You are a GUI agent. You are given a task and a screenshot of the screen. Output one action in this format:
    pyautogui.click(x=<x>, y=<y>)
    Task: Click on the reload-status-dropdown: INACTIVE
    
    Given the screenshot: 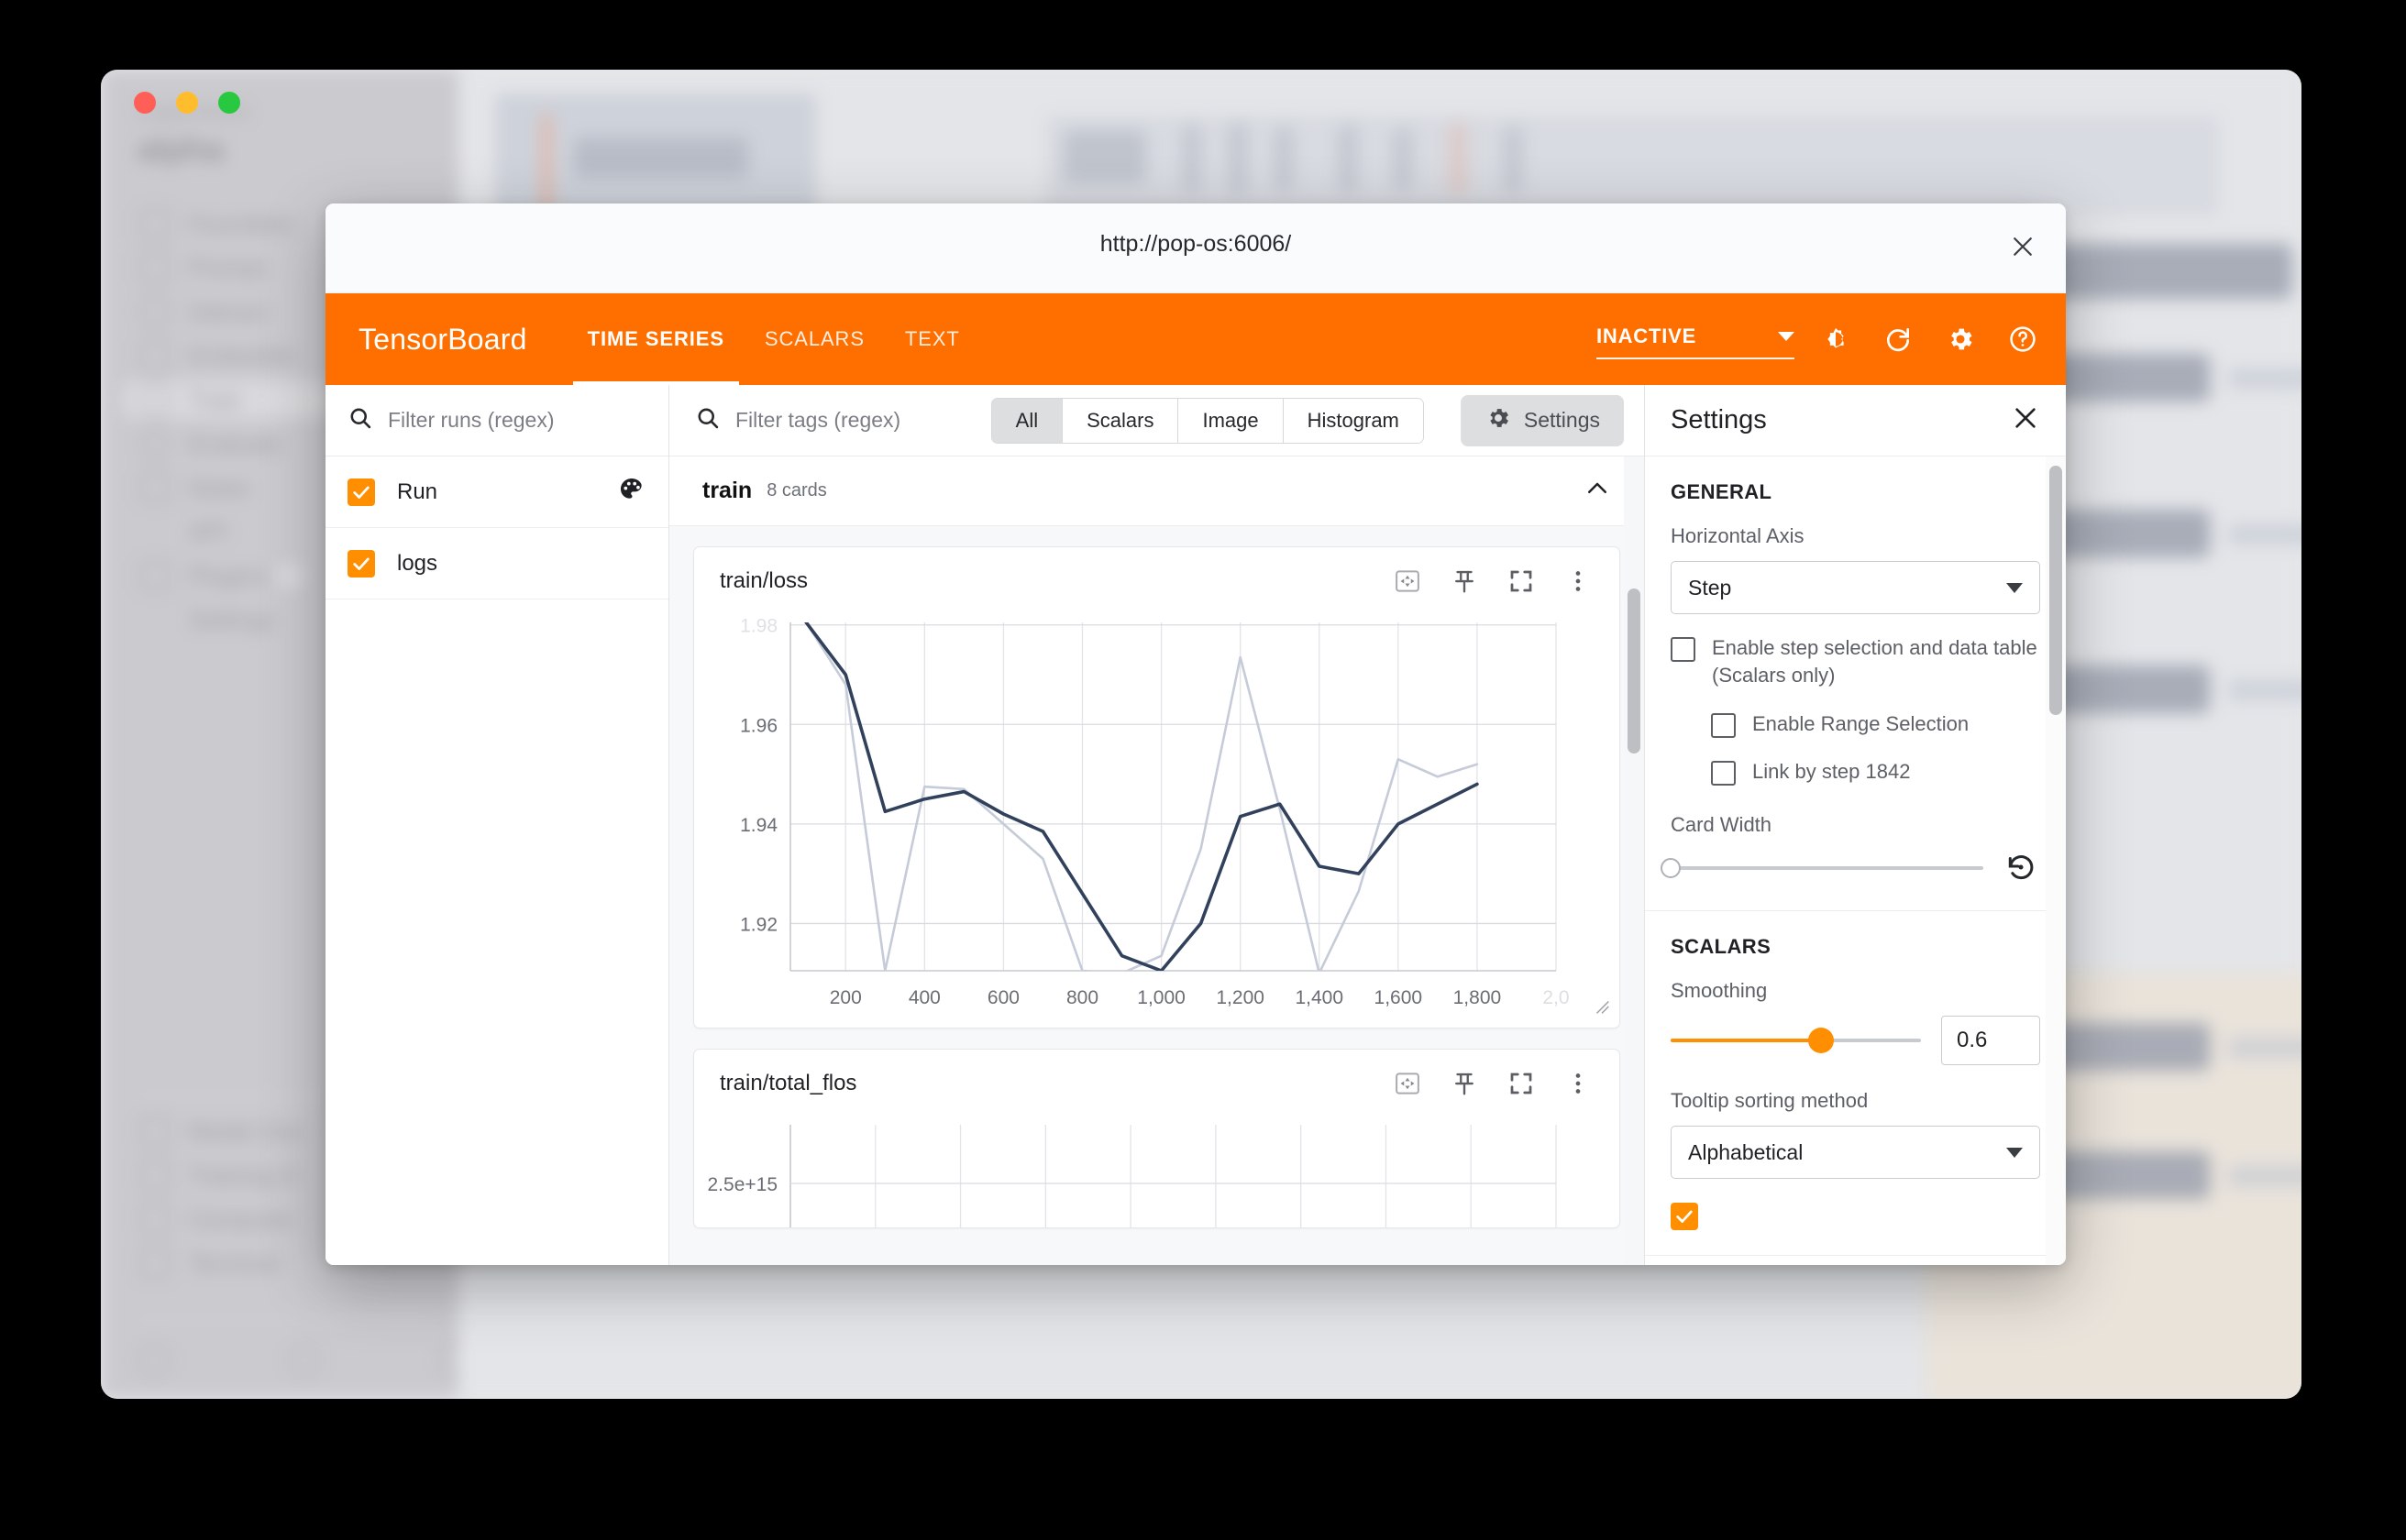 What is the action you would take?
    pyautogui.click(x=1695, y=339)
    